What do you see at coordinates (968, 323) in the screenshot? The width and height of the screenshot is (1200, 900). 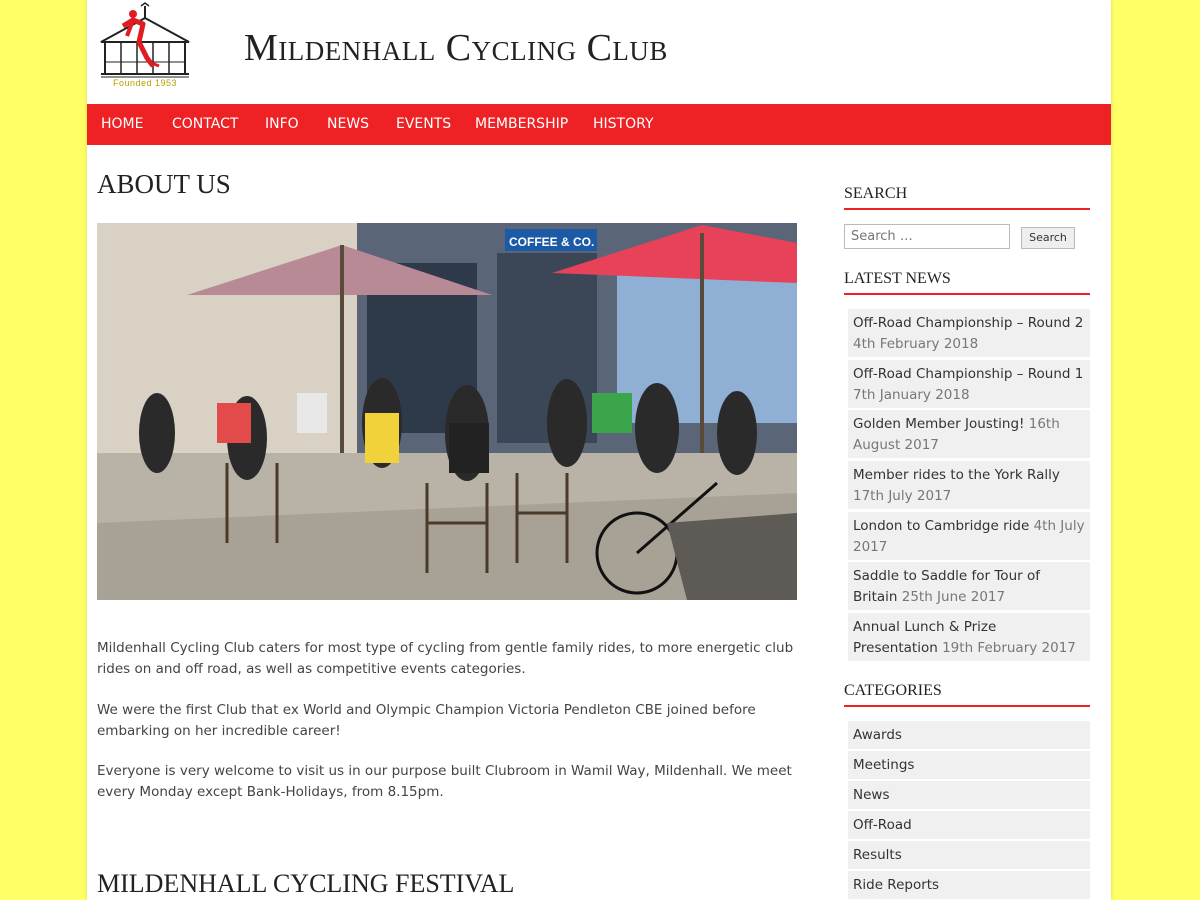 I see `news-item-title: Off-Road Championship – Round 2` at bounding box center [968, 323].